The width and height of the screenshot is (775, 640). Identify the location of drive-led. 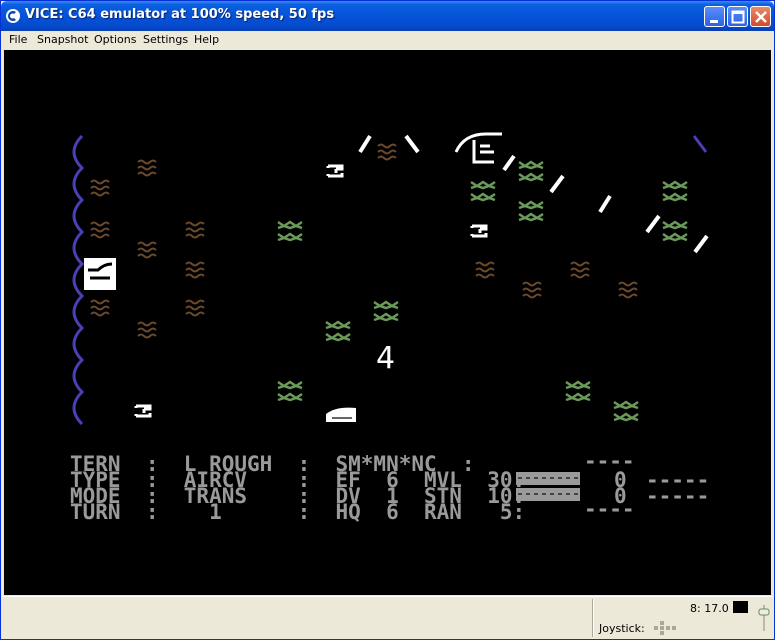
(740, 607).